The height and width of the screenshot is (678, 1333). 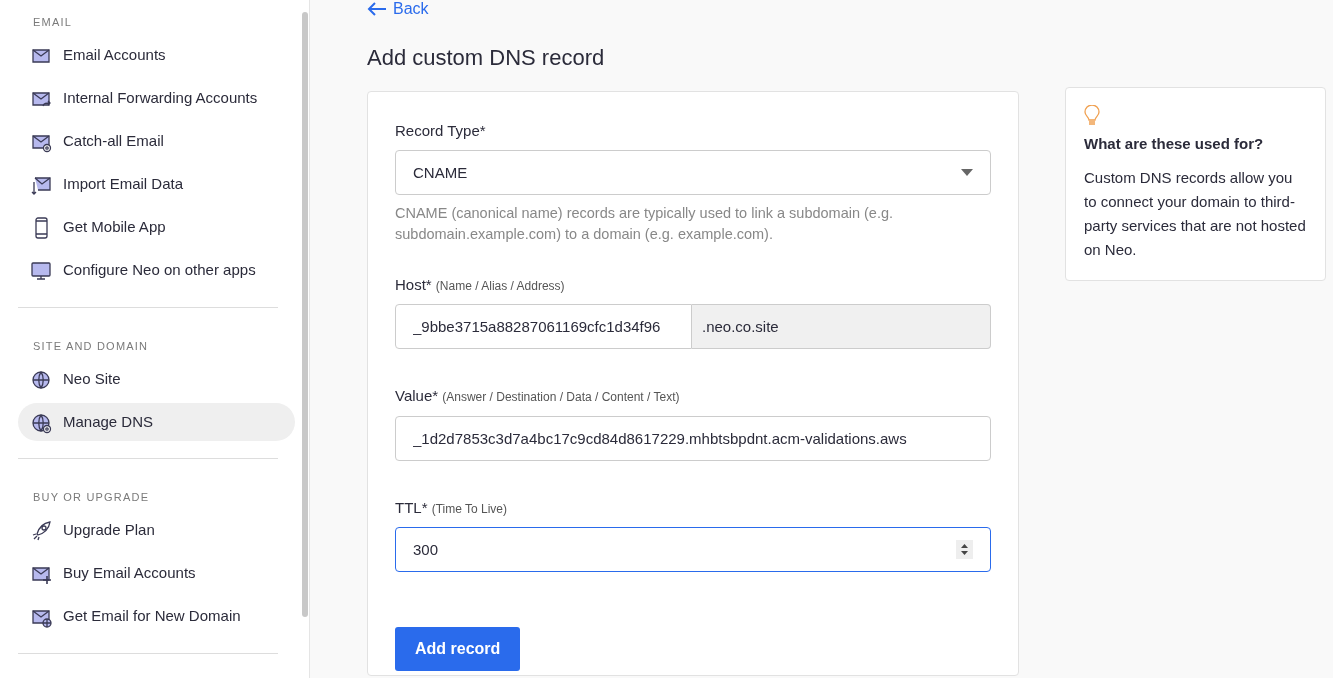 What do you see at coordinates (91, 346) in the screenshot?
I see `section-heading: SITE AND DOMAIN` at bounding box center [91, 346].